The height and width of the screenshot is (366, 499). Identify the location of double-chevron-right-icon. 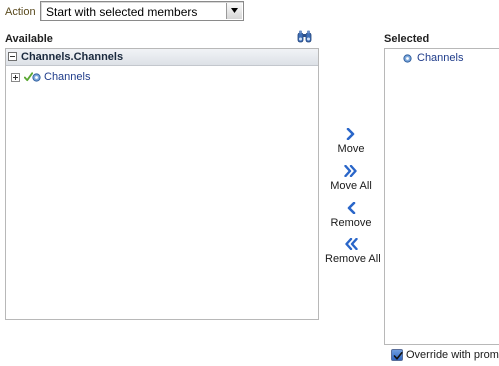
(350, 171).